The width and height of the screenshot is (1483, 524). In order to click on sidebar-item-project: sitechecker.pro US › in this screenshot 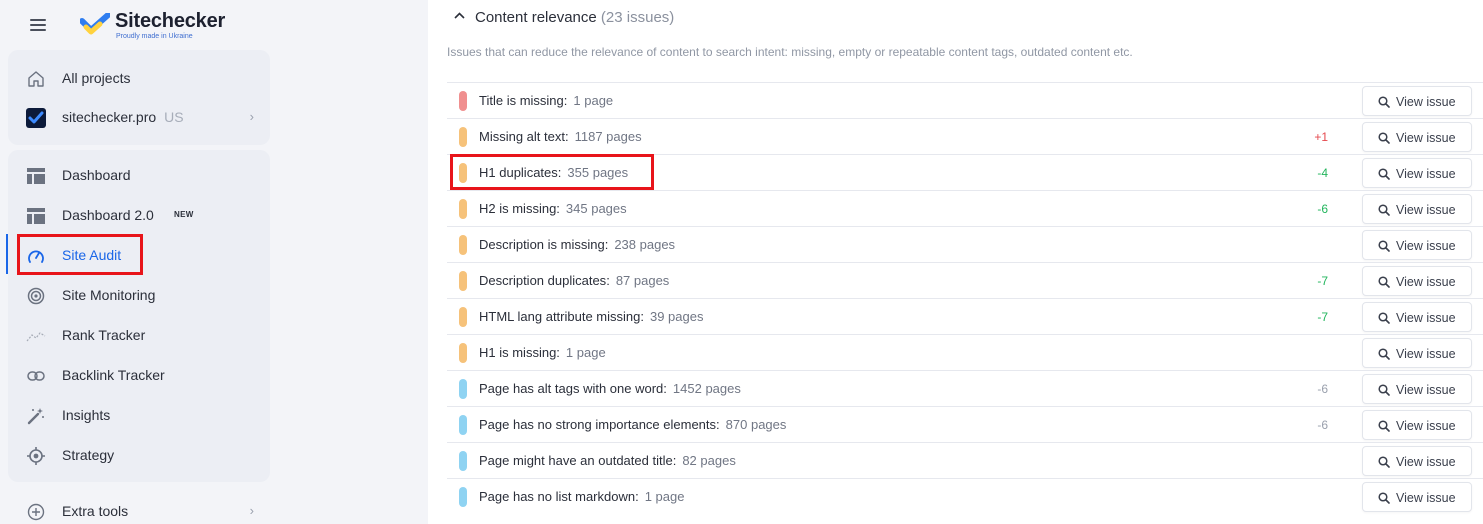, I will do `click(139, 117)`.